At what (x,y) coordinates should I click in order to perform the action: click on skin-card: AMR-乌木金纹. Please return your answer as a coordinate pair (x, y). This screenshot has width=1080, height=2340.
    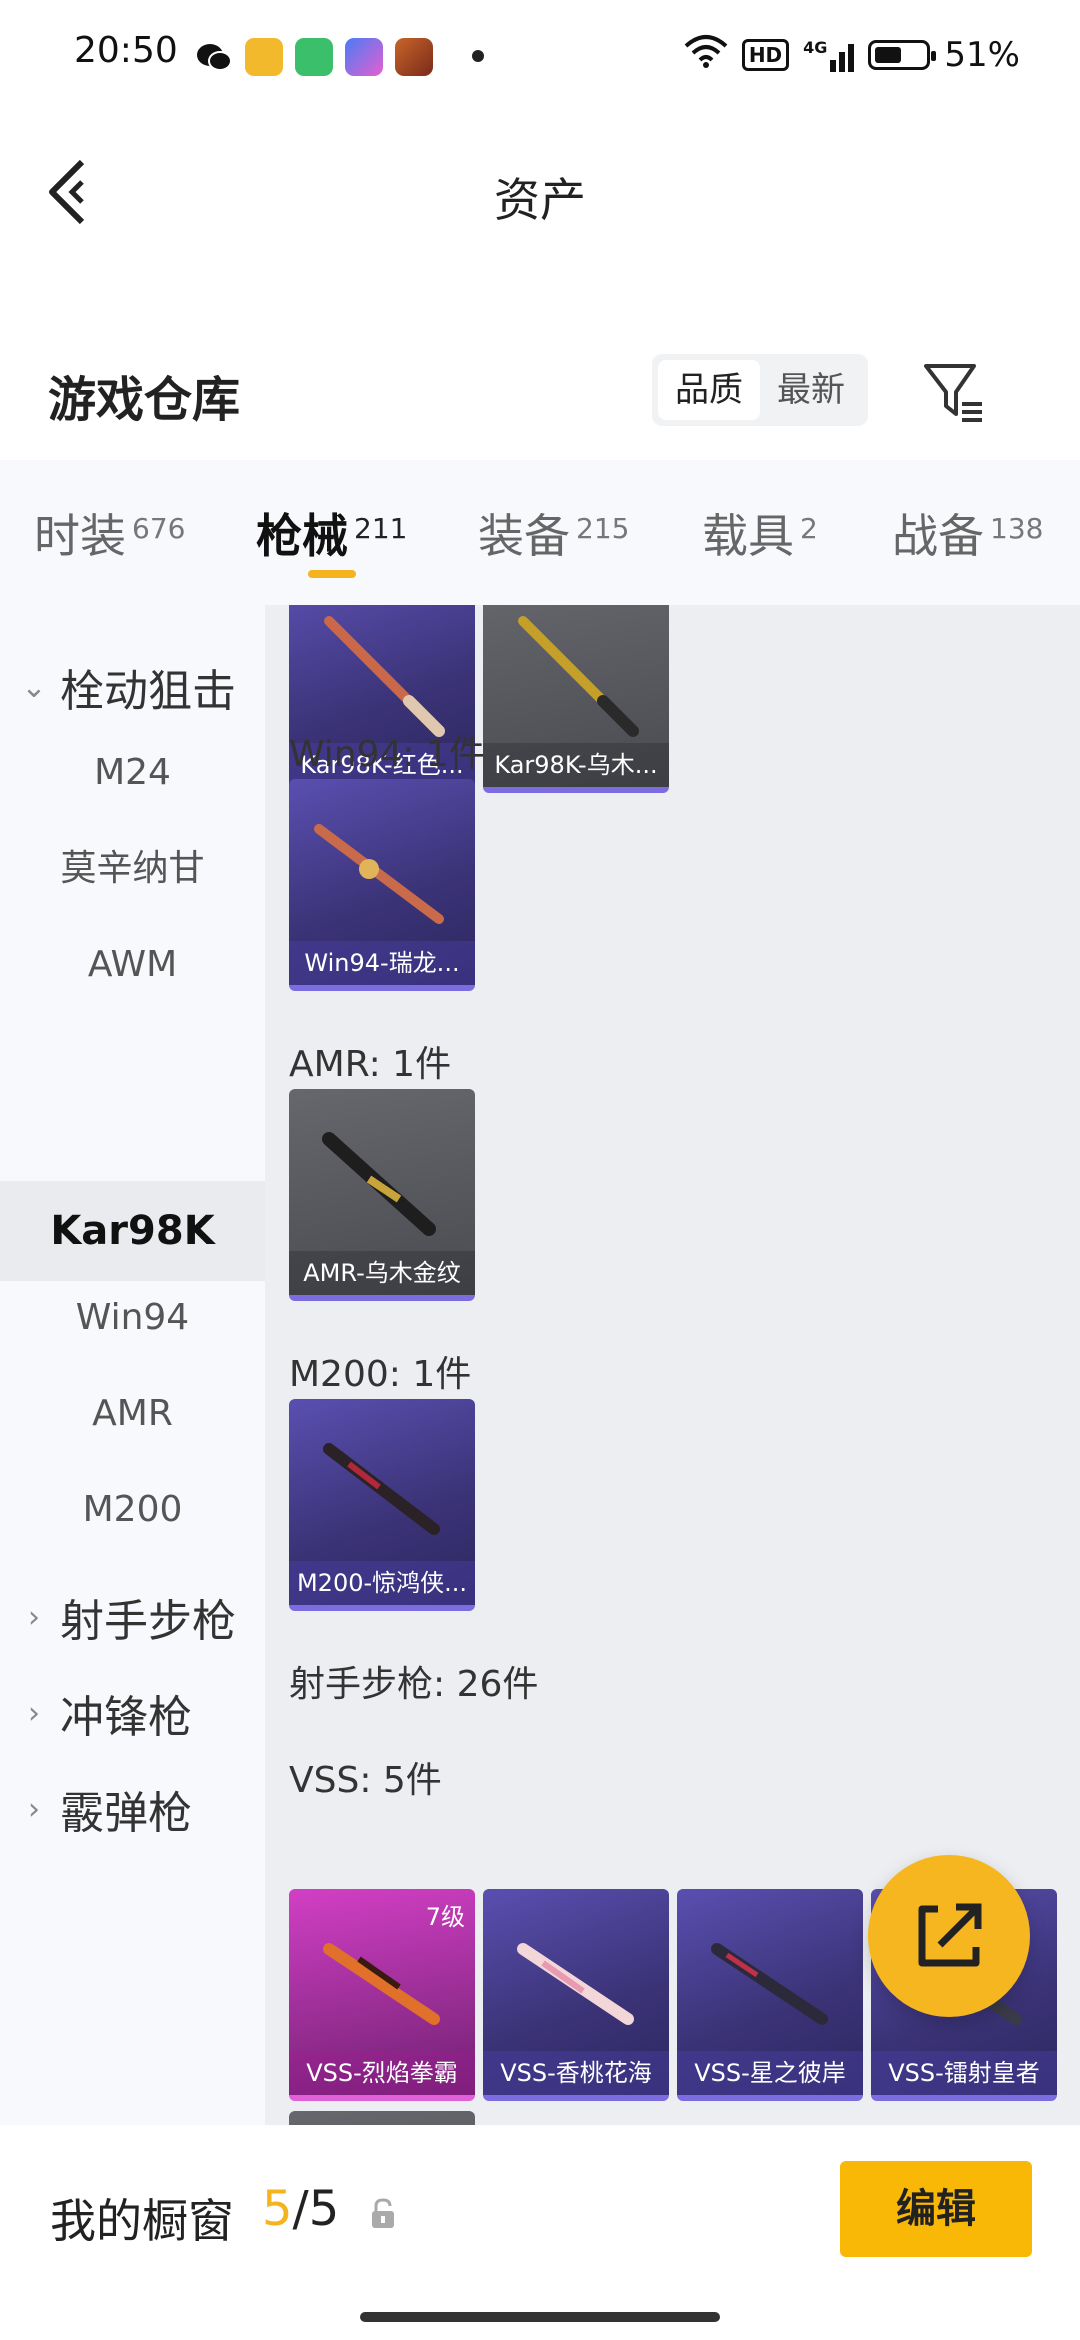
    Looking at the image, I should click on (382, 1195).